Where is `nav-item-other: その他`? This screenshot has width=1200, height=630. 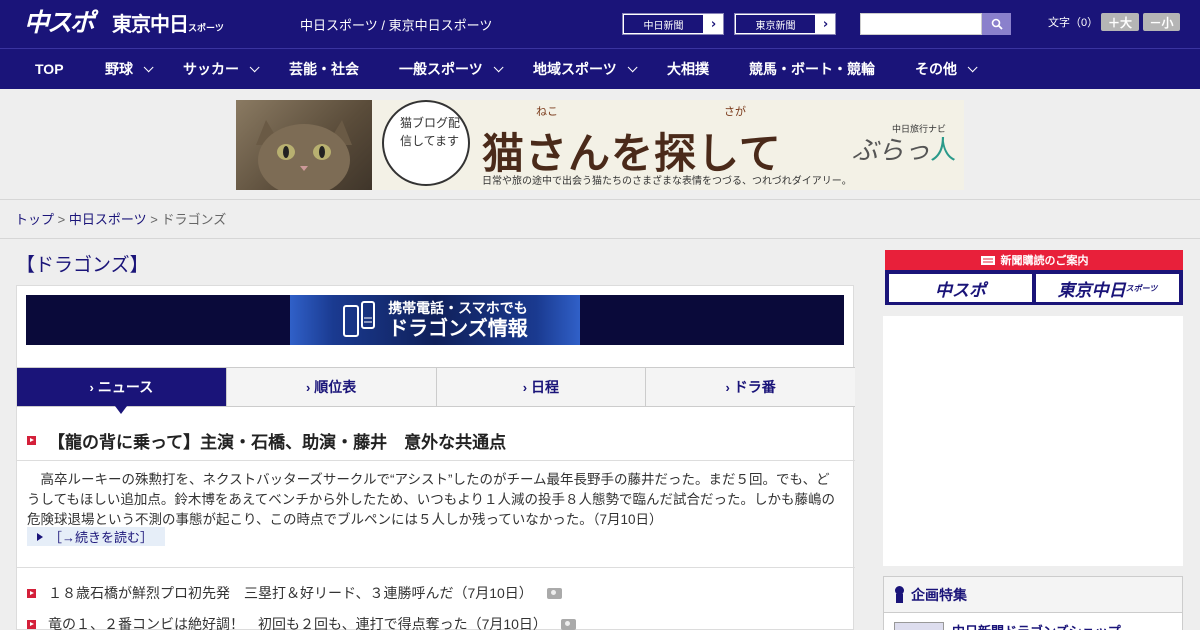 nav-item-other: その他 is located at coordinates (946, 69).